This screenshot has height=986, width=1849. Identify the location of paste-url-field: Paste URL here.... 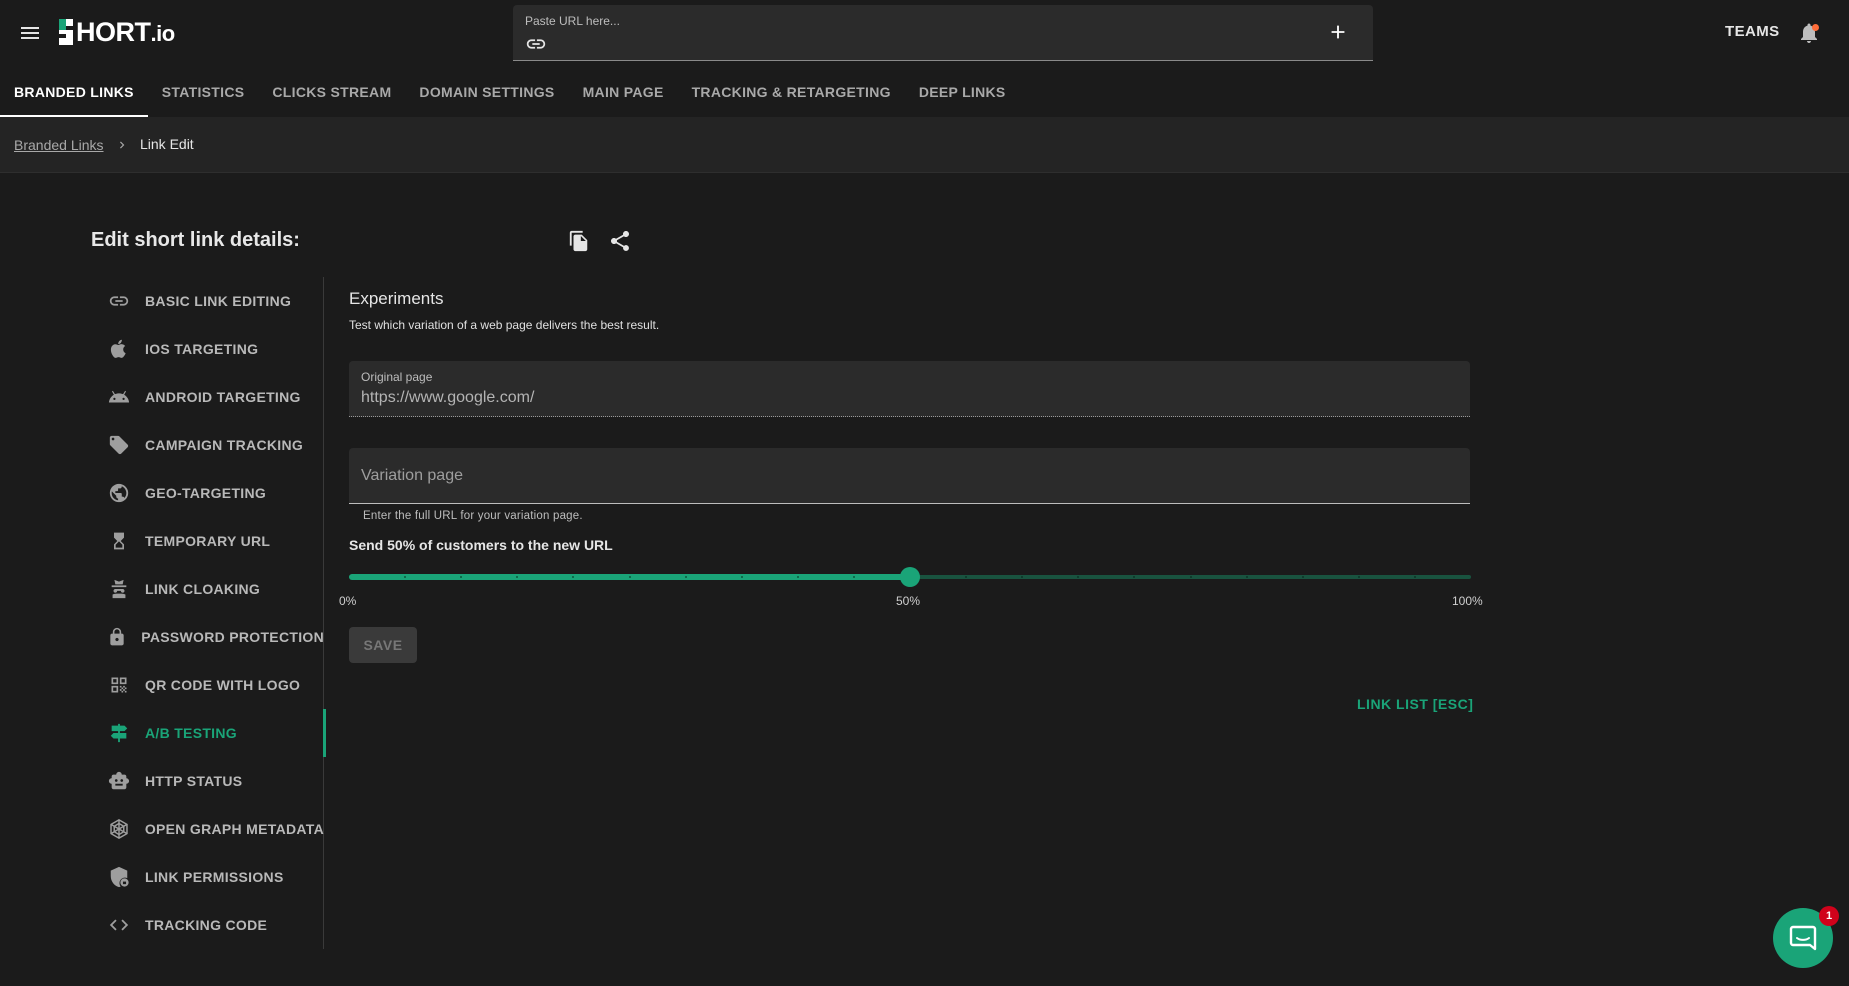
(943, 33).